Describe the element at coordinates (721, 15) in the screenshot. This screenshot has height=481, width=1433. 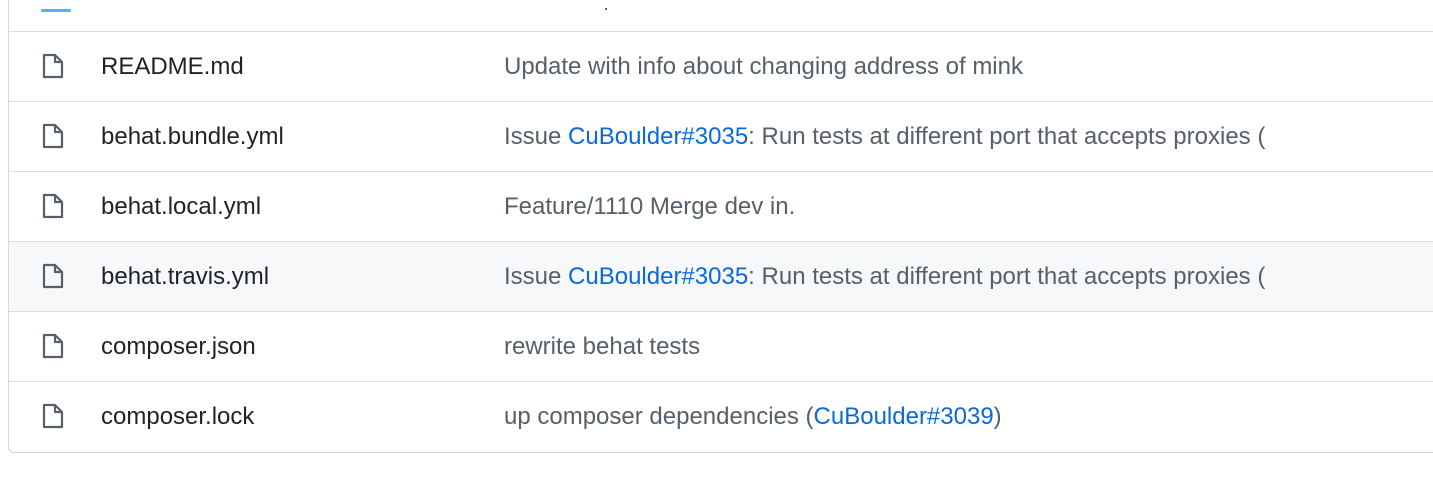
I see `partial-row` at that location.